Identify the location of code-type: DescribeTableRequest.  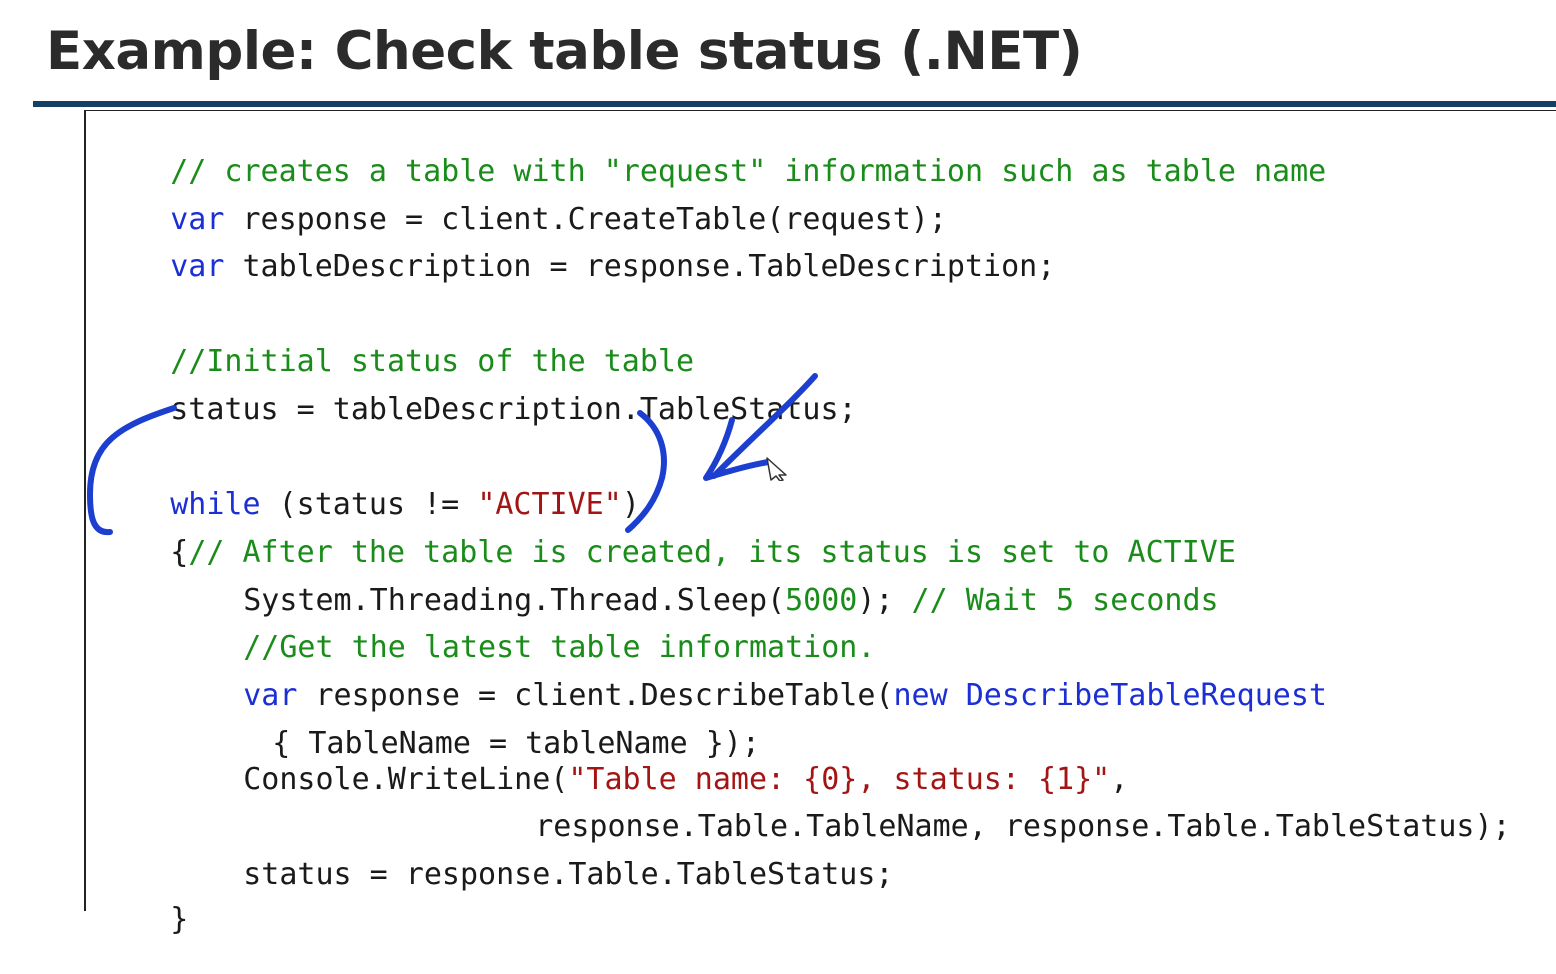
(1137, 695).